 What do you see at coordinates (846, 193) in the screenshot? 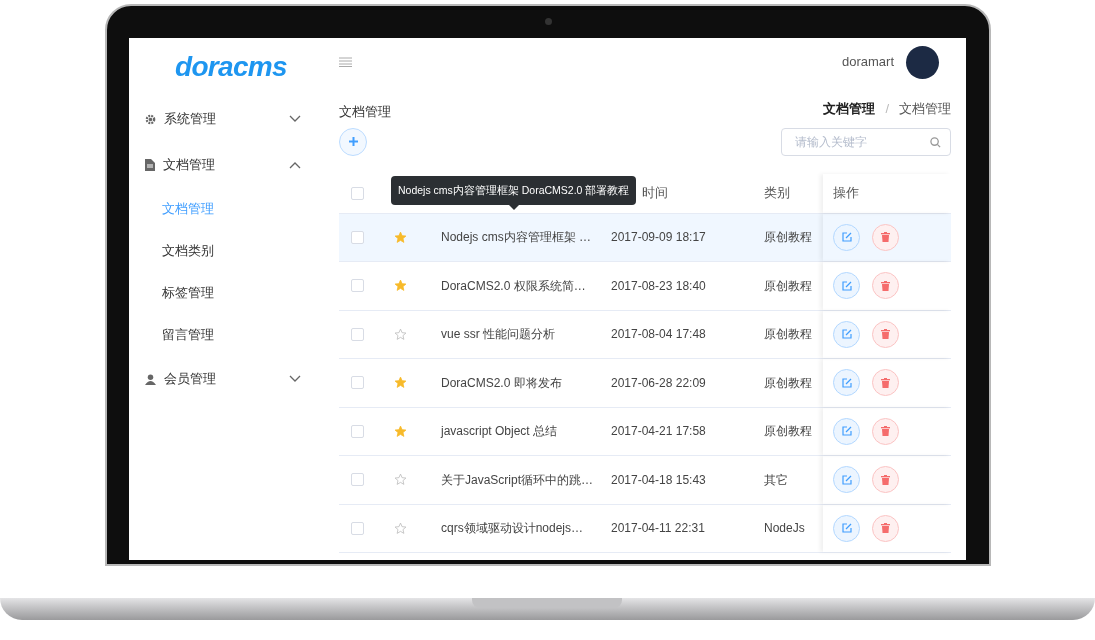
I see `column-header: 操作` at bounding box center [846, 193].